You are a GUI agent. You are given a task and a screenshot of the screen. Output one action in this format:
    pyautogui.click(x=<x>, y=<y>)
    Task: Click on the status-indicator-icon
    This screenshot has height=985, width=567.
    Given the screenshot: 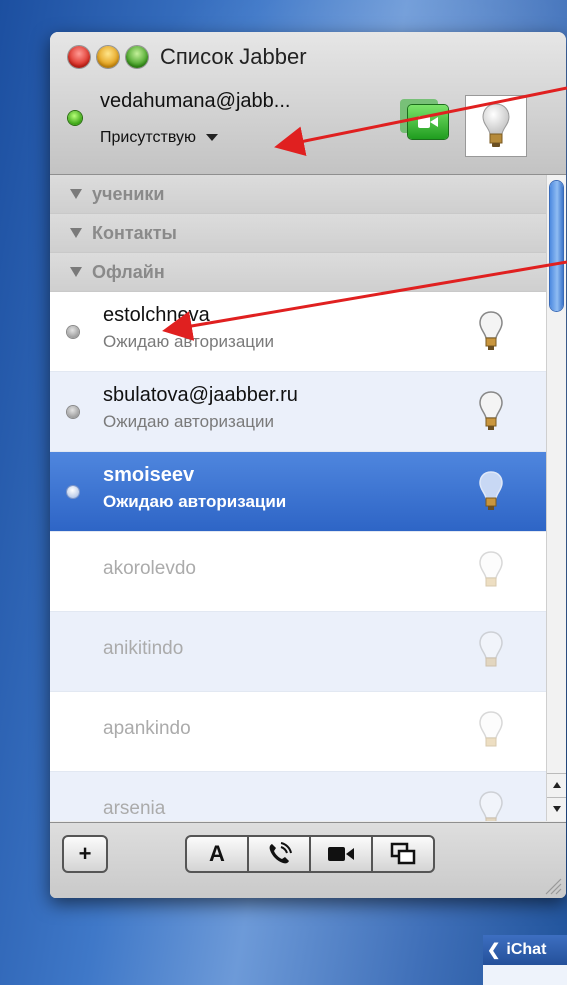 What is the action you would take?
    pyautogui.click(x=75, y=118)
    